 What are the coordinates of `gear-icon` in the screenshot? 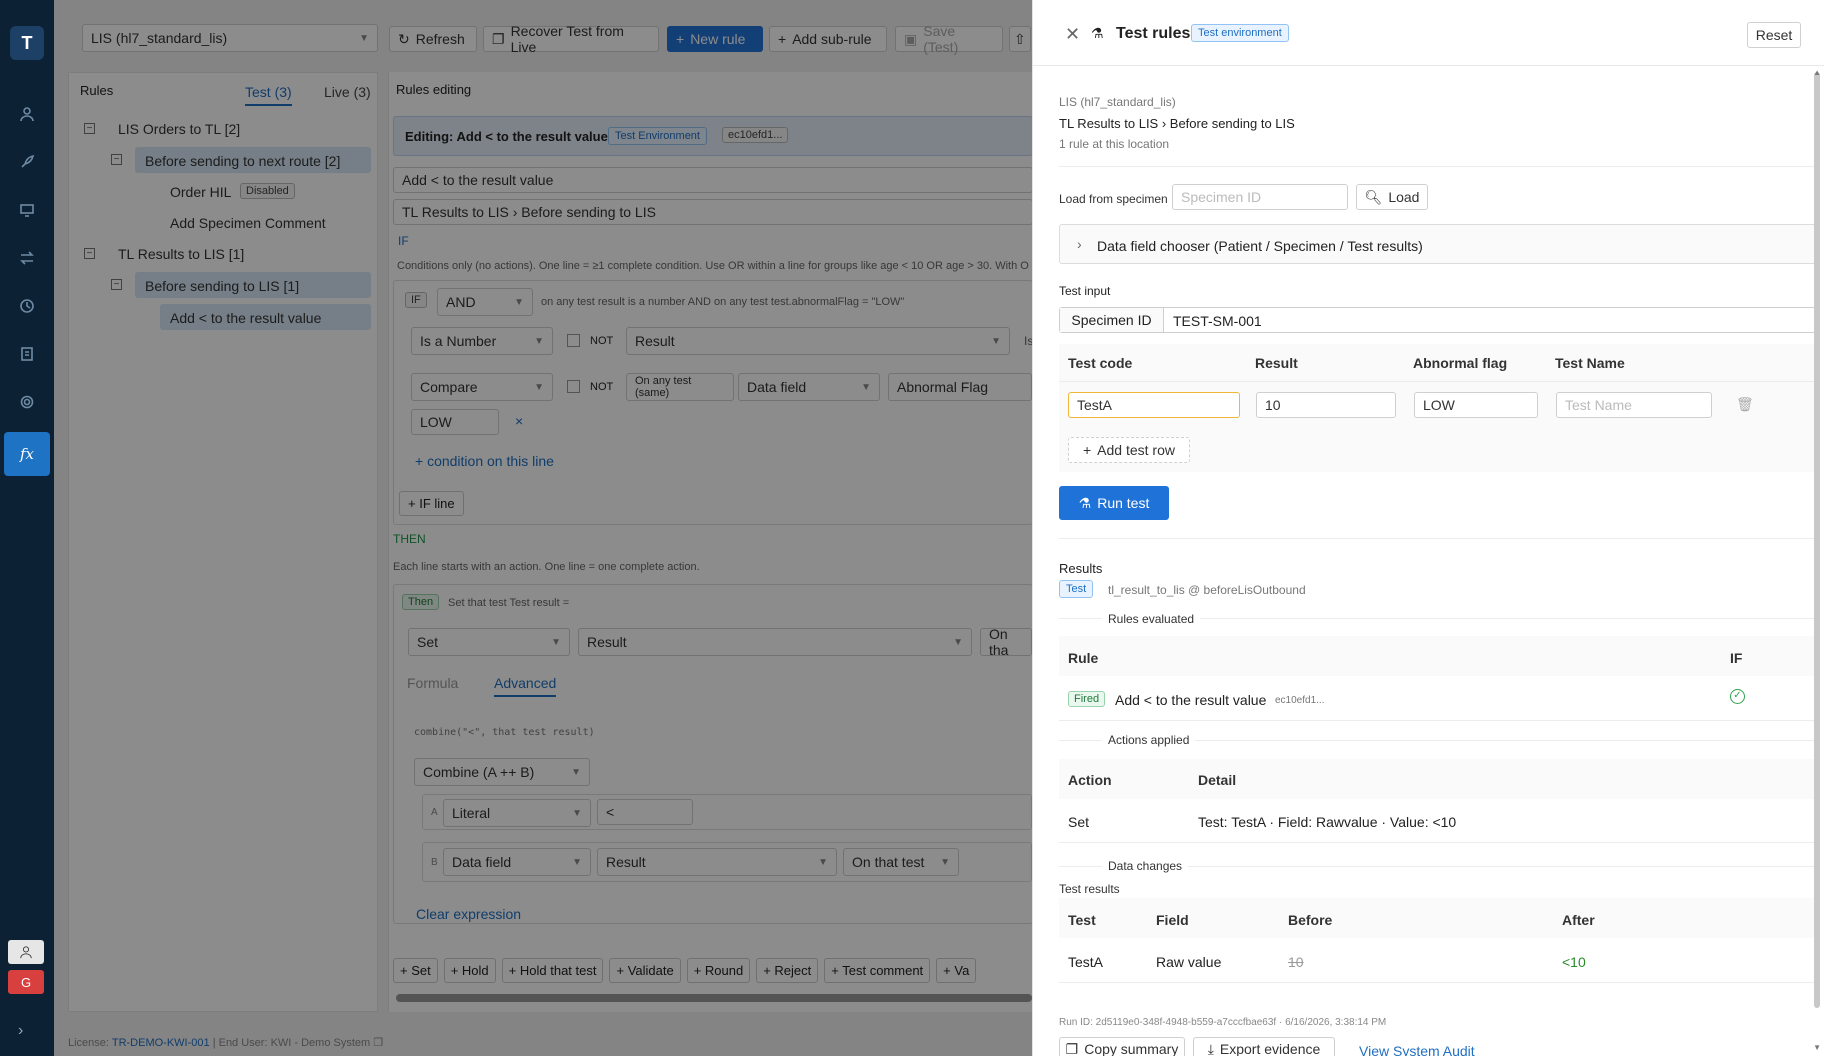 It's located at (27, 402).